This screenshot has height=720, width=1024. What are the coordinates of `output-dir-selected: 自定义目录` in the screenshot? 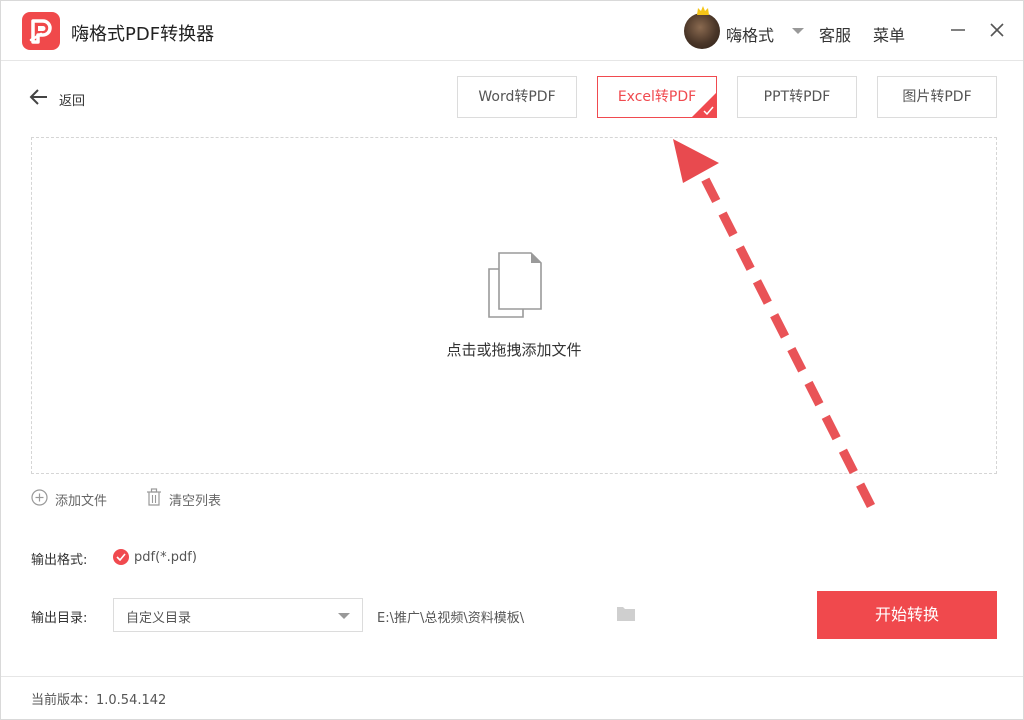 It's located at (159, 618).